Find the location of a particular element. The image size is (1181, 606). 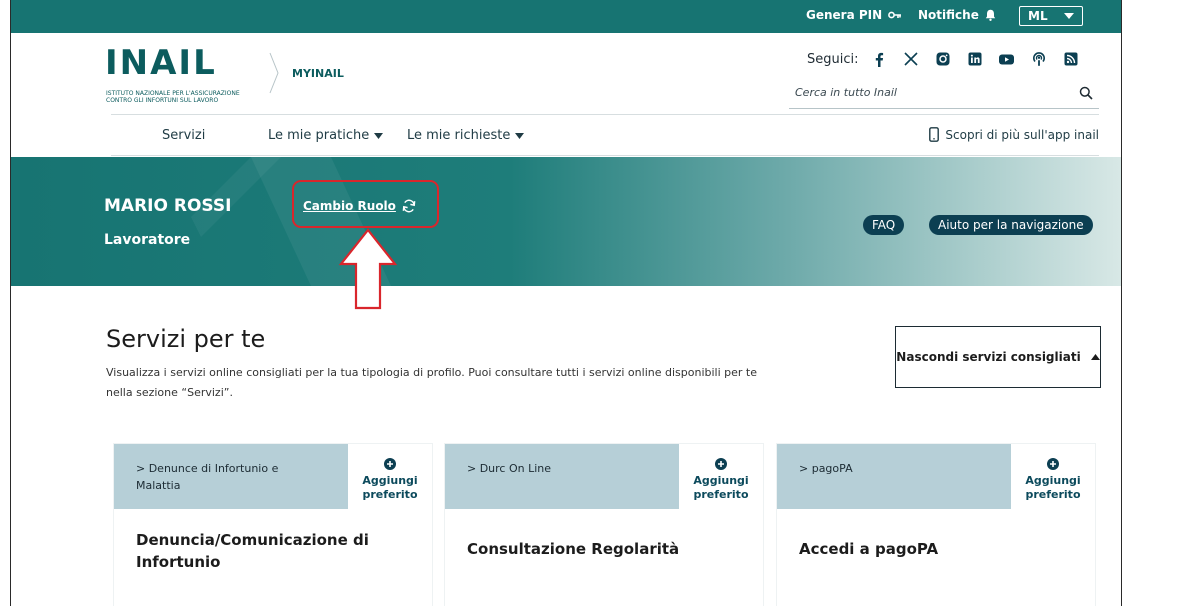

app-inail-label: Scopri di più sull'app inail is located at coordinates (1022, 134).